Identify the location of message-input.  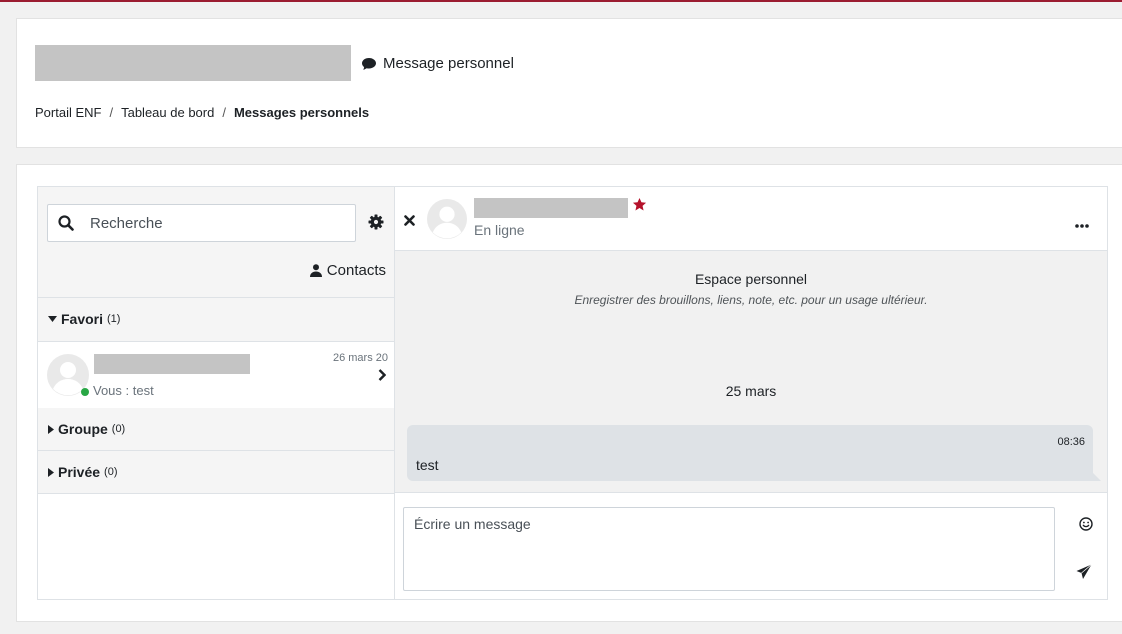
(729, 549).